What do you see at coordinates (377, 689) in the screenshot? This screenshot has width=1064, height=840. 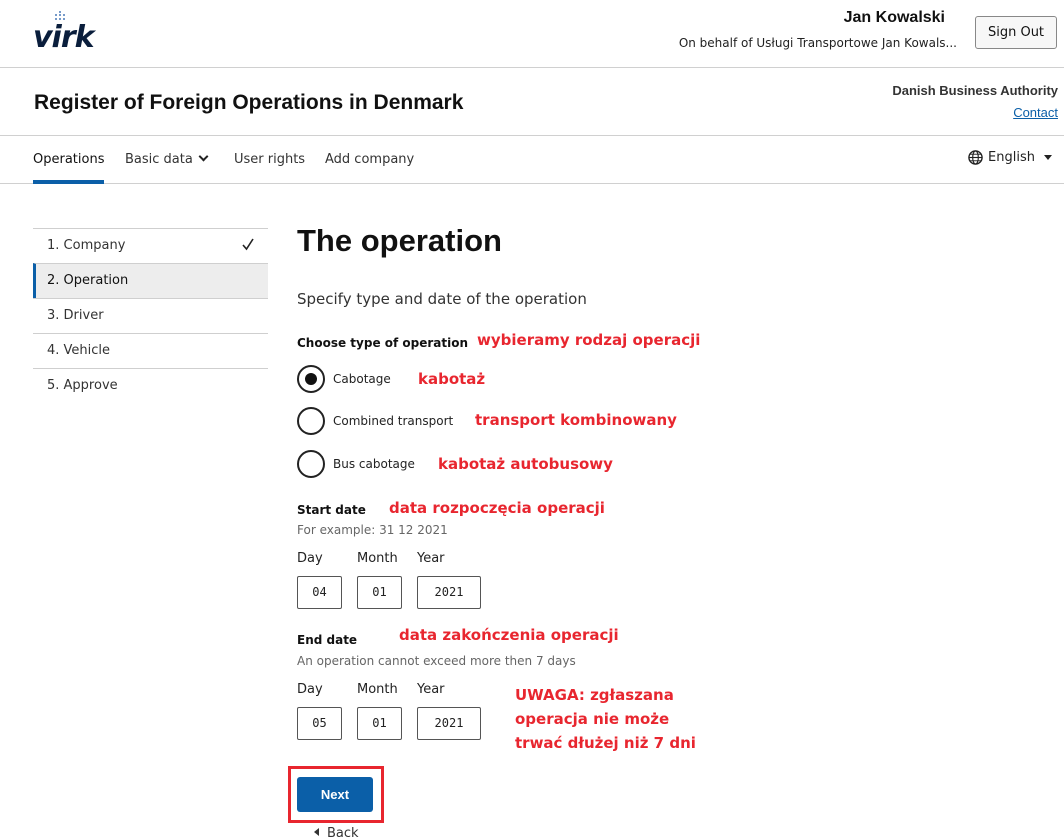 I see `end-month-label: Month` at bounding box center [377, 689].